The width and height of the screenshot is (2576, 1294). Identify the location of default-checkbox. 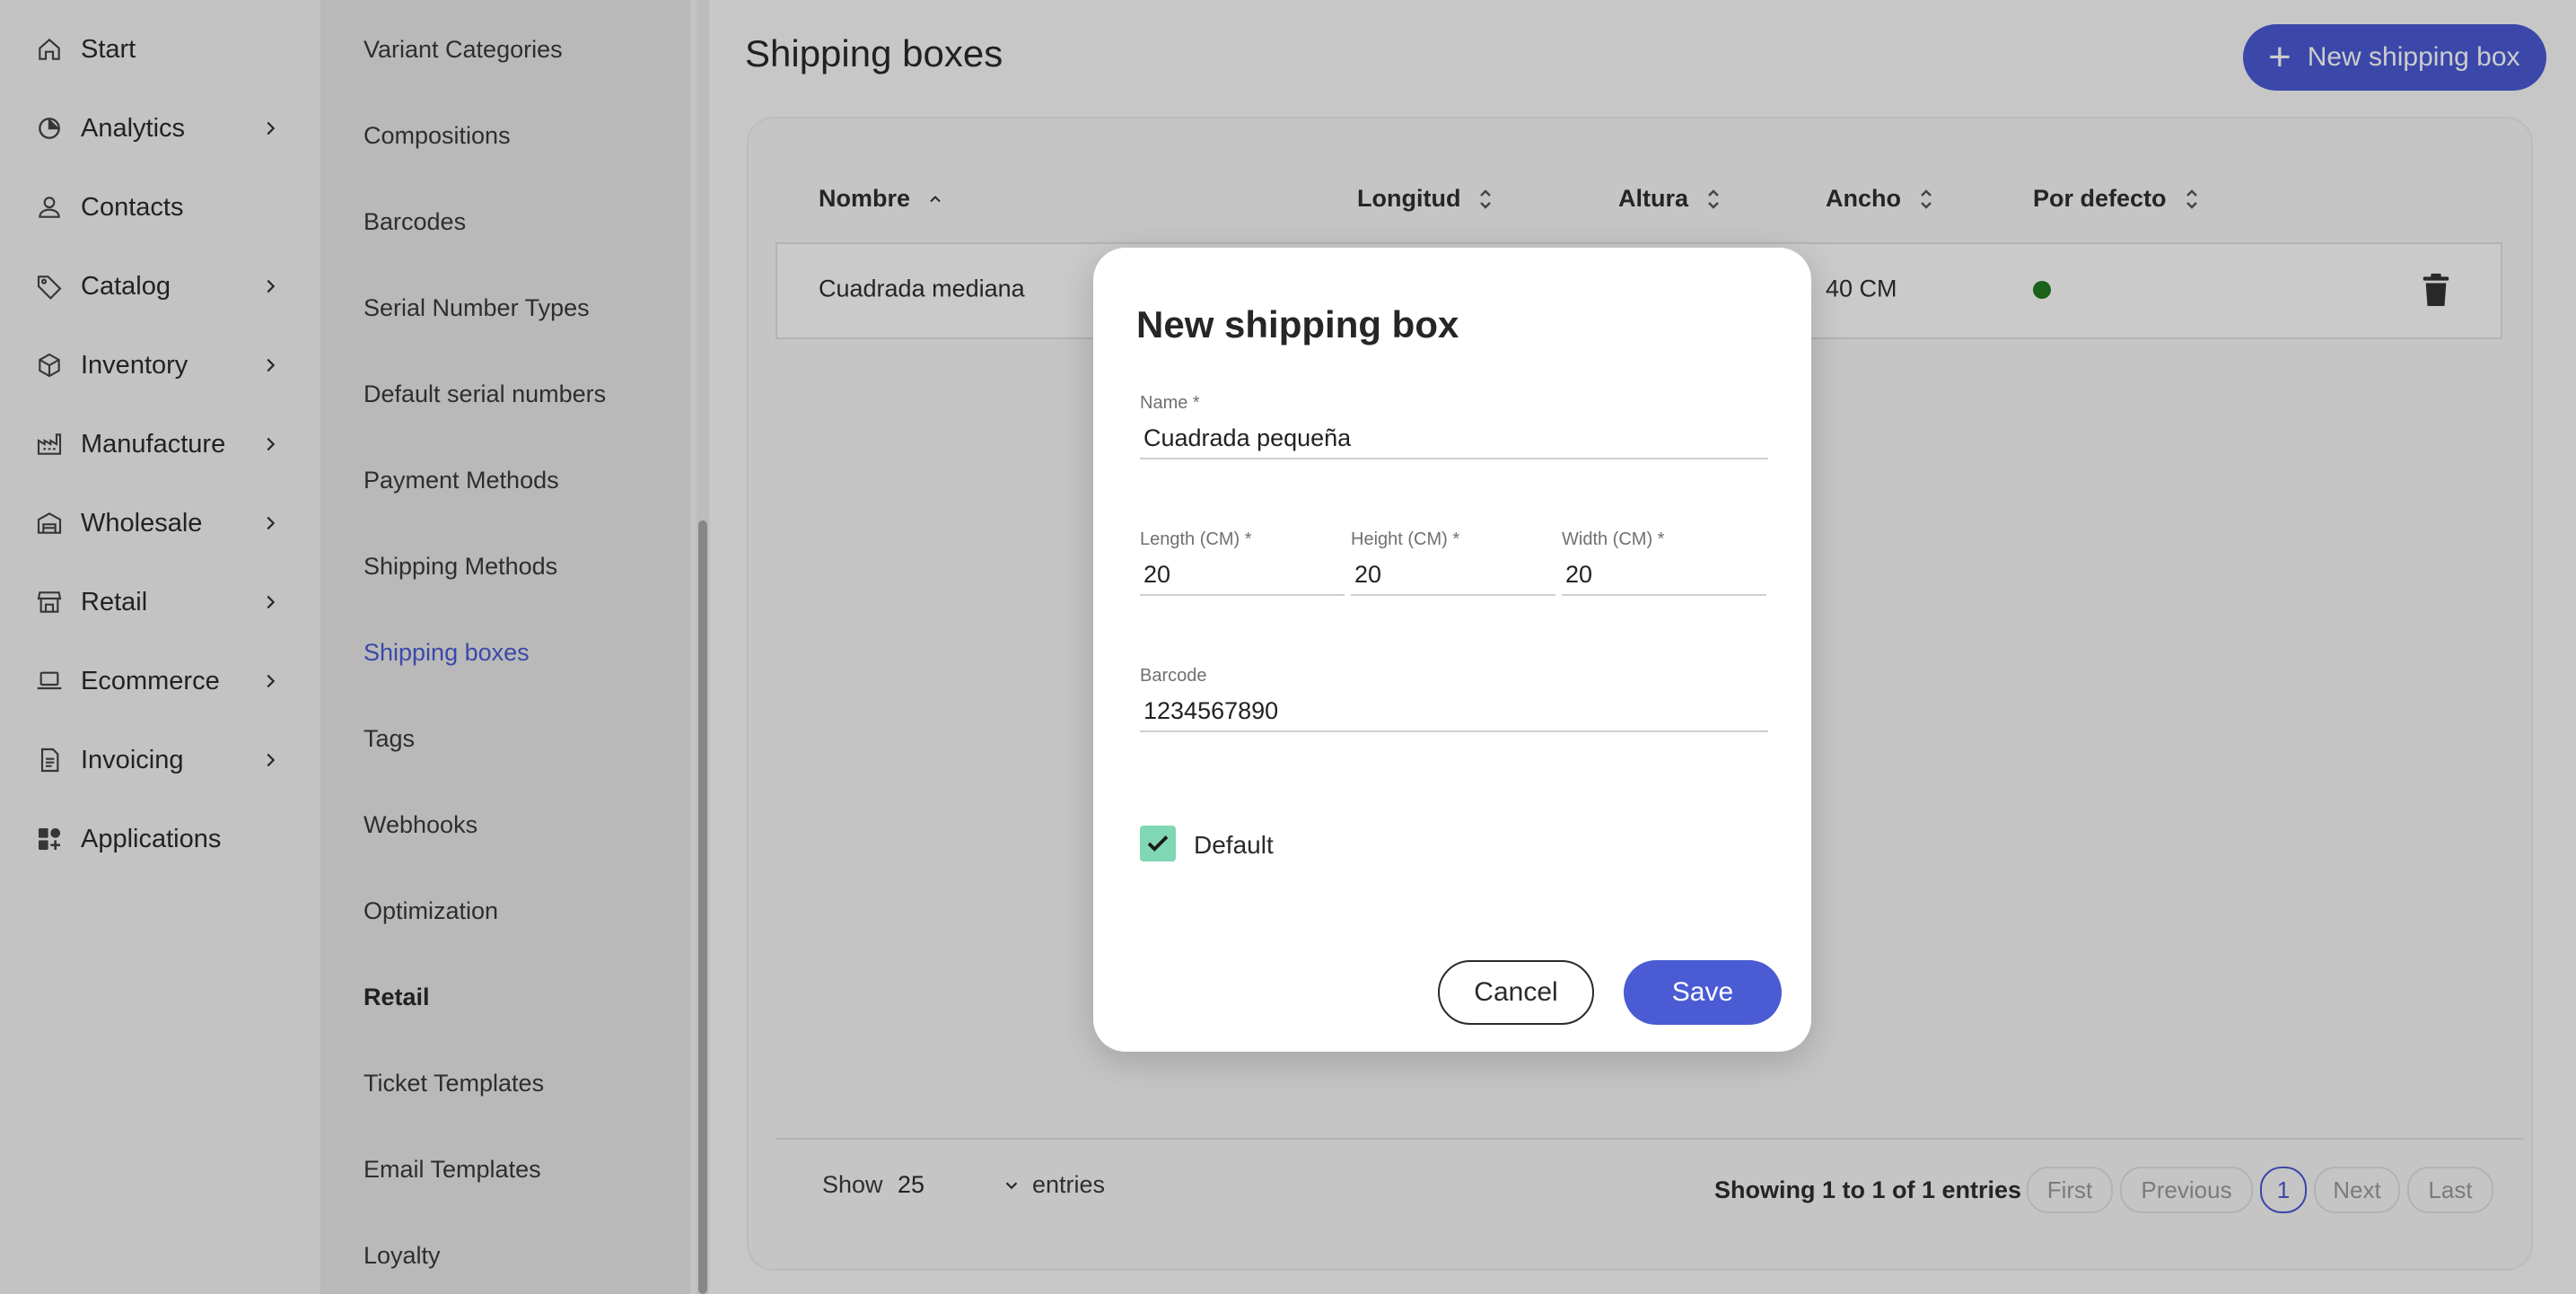
(1158, 843).